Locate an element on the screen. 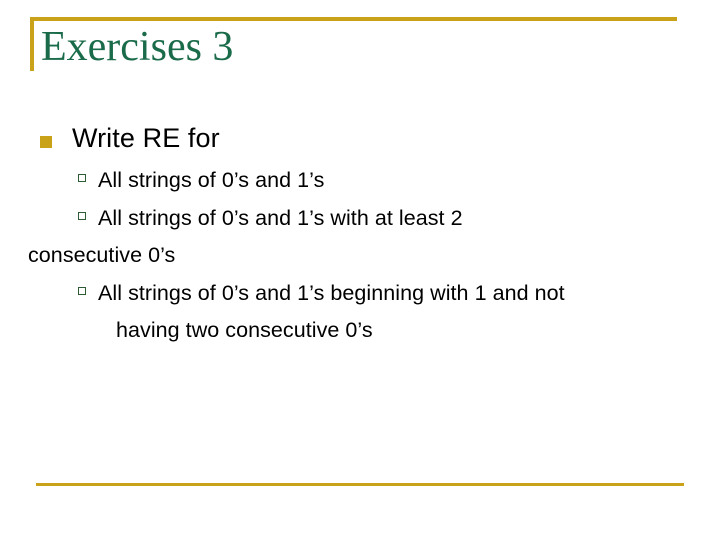 The height and width of the screenshot is (540, 720). title-rule-horizontal-divider is located at coordinates (353, 19).